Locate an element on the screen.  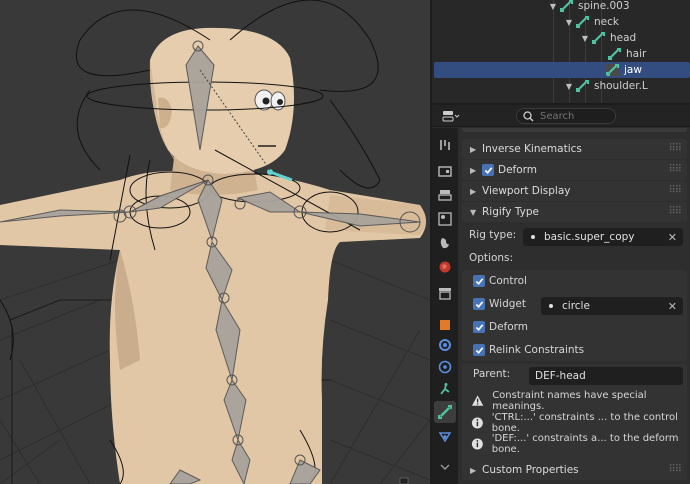
tab-collection is located at coordinates (445, 293).